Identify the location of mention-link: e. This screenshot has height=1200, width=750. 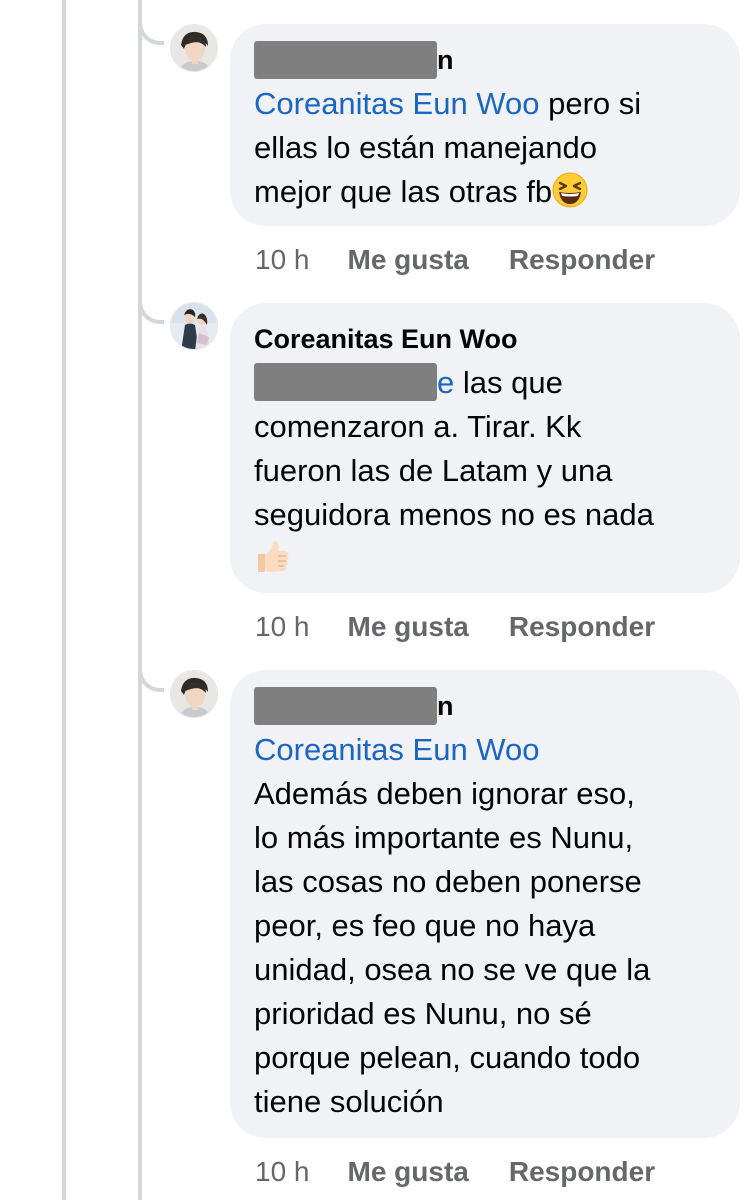
(445, 382).